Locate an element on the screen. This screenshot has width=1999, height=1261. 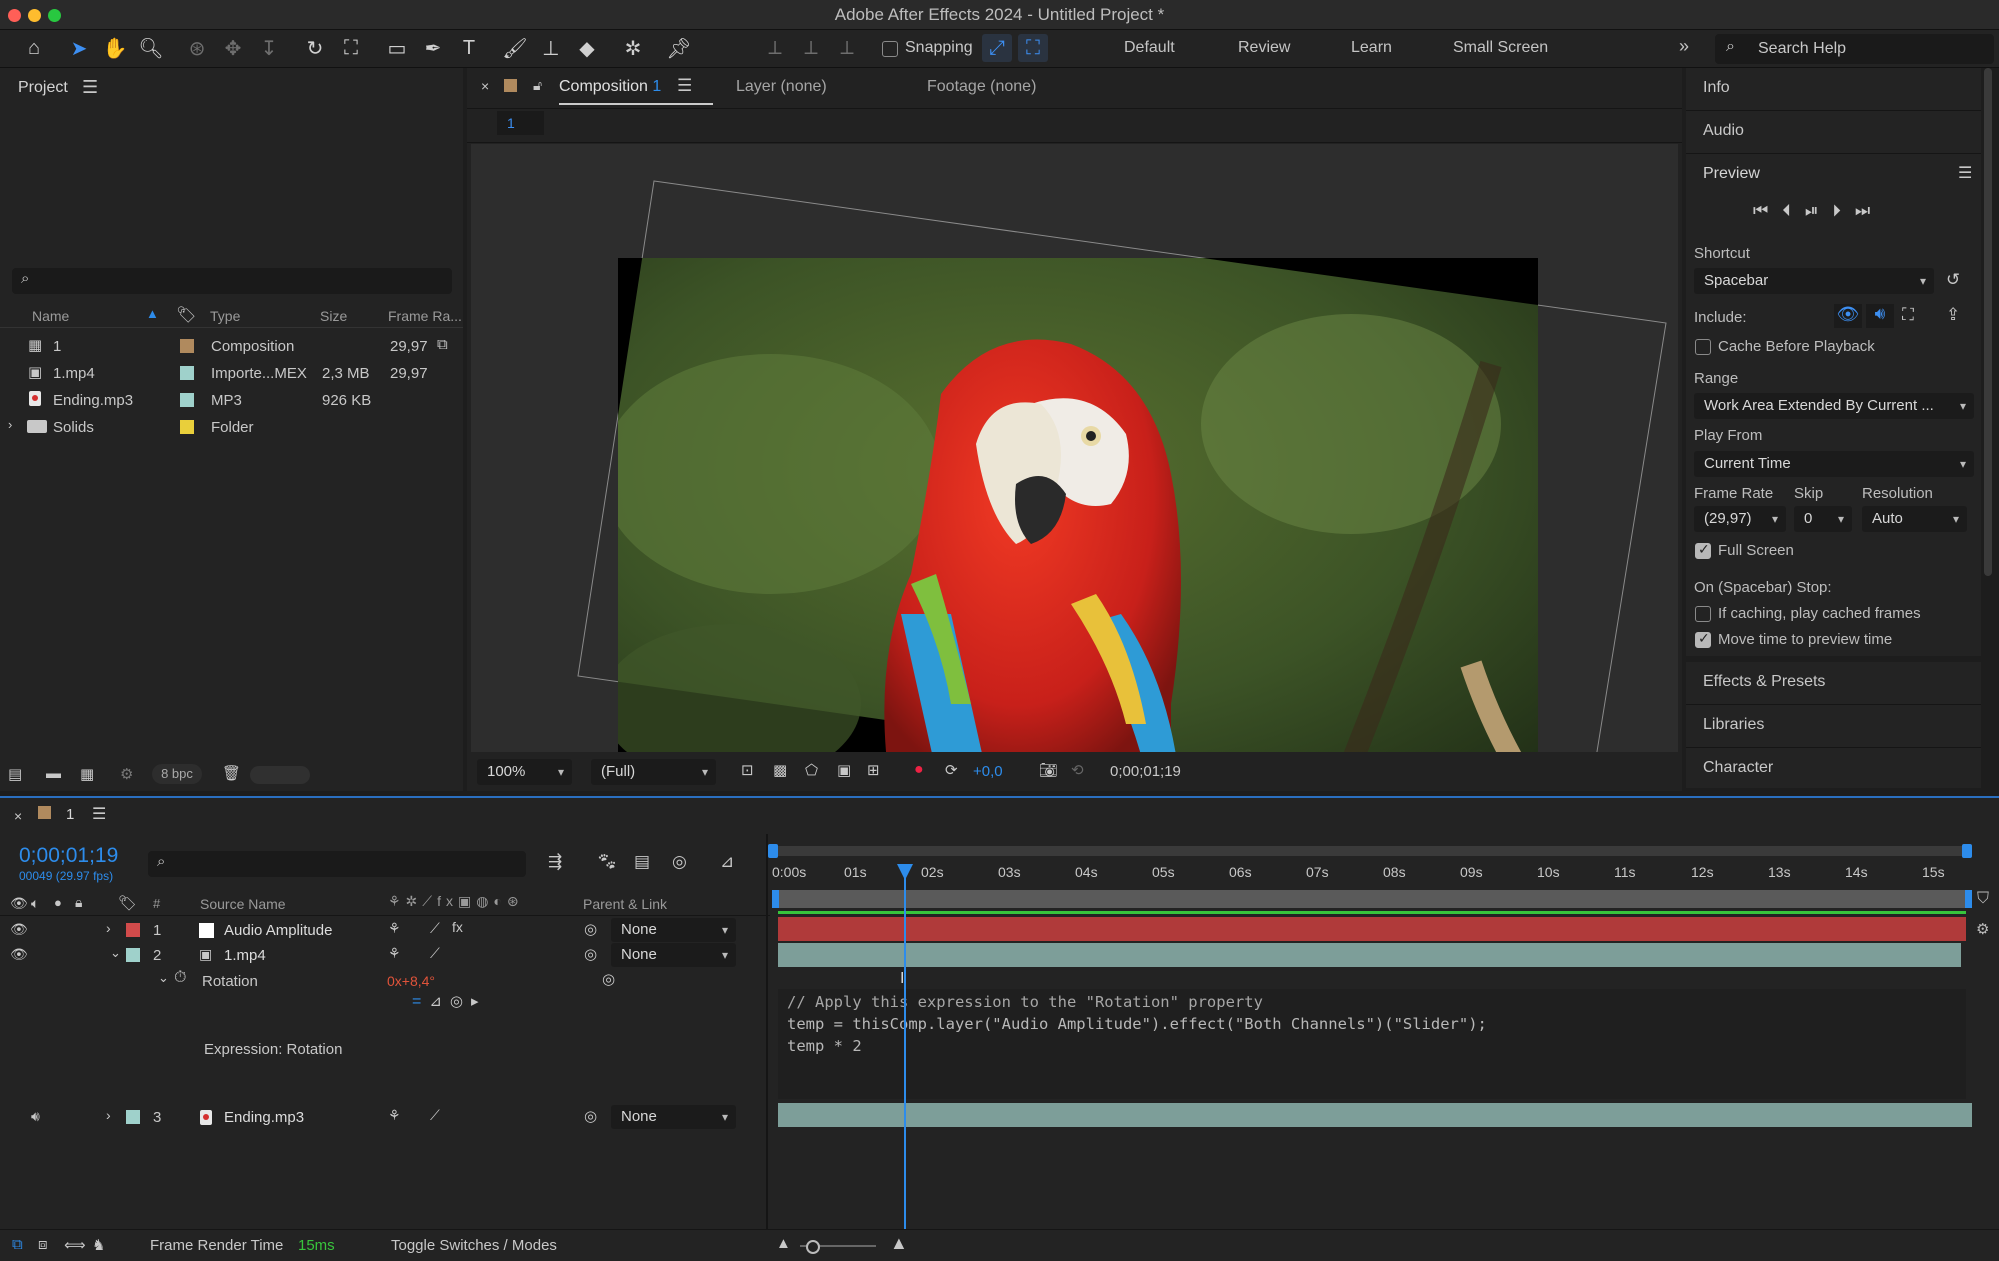
parent-dropdown: None ▾ is located at coordinates (673, 955).